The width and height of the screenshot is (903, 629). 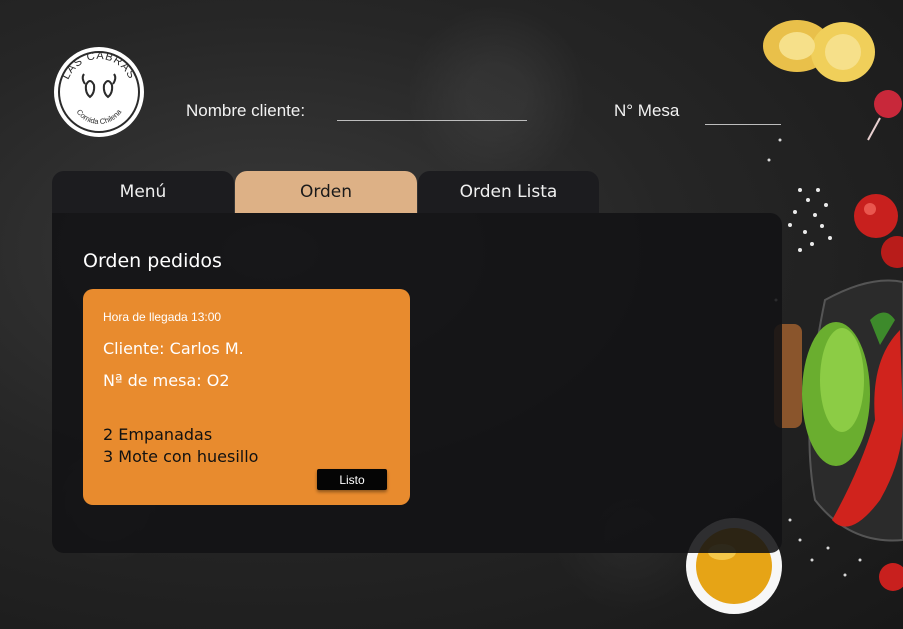 I want to click on tab-menu-label: Menú, so click(x=143, y=192).